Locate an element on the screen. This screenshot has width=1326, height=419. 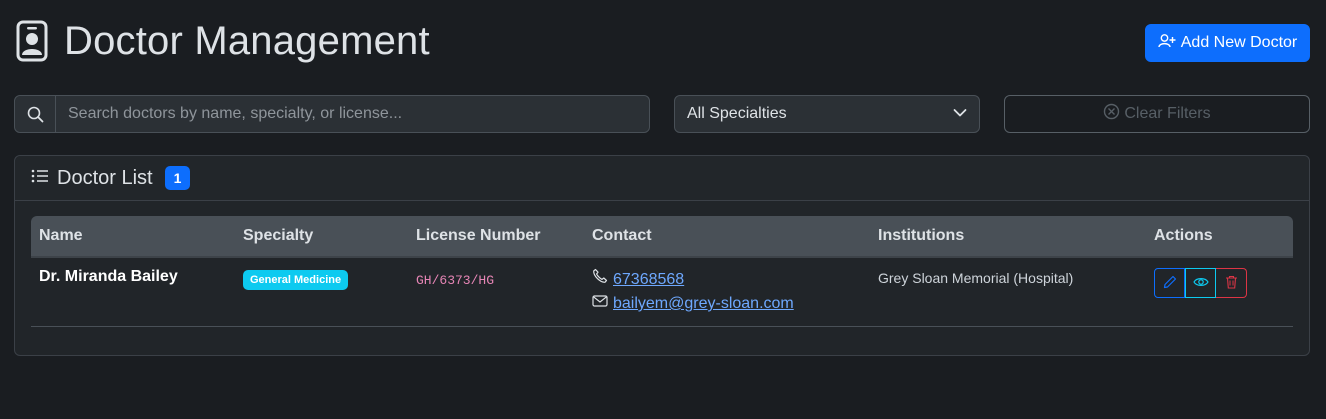
person-badge-icon is located at coordinates (33, 41).